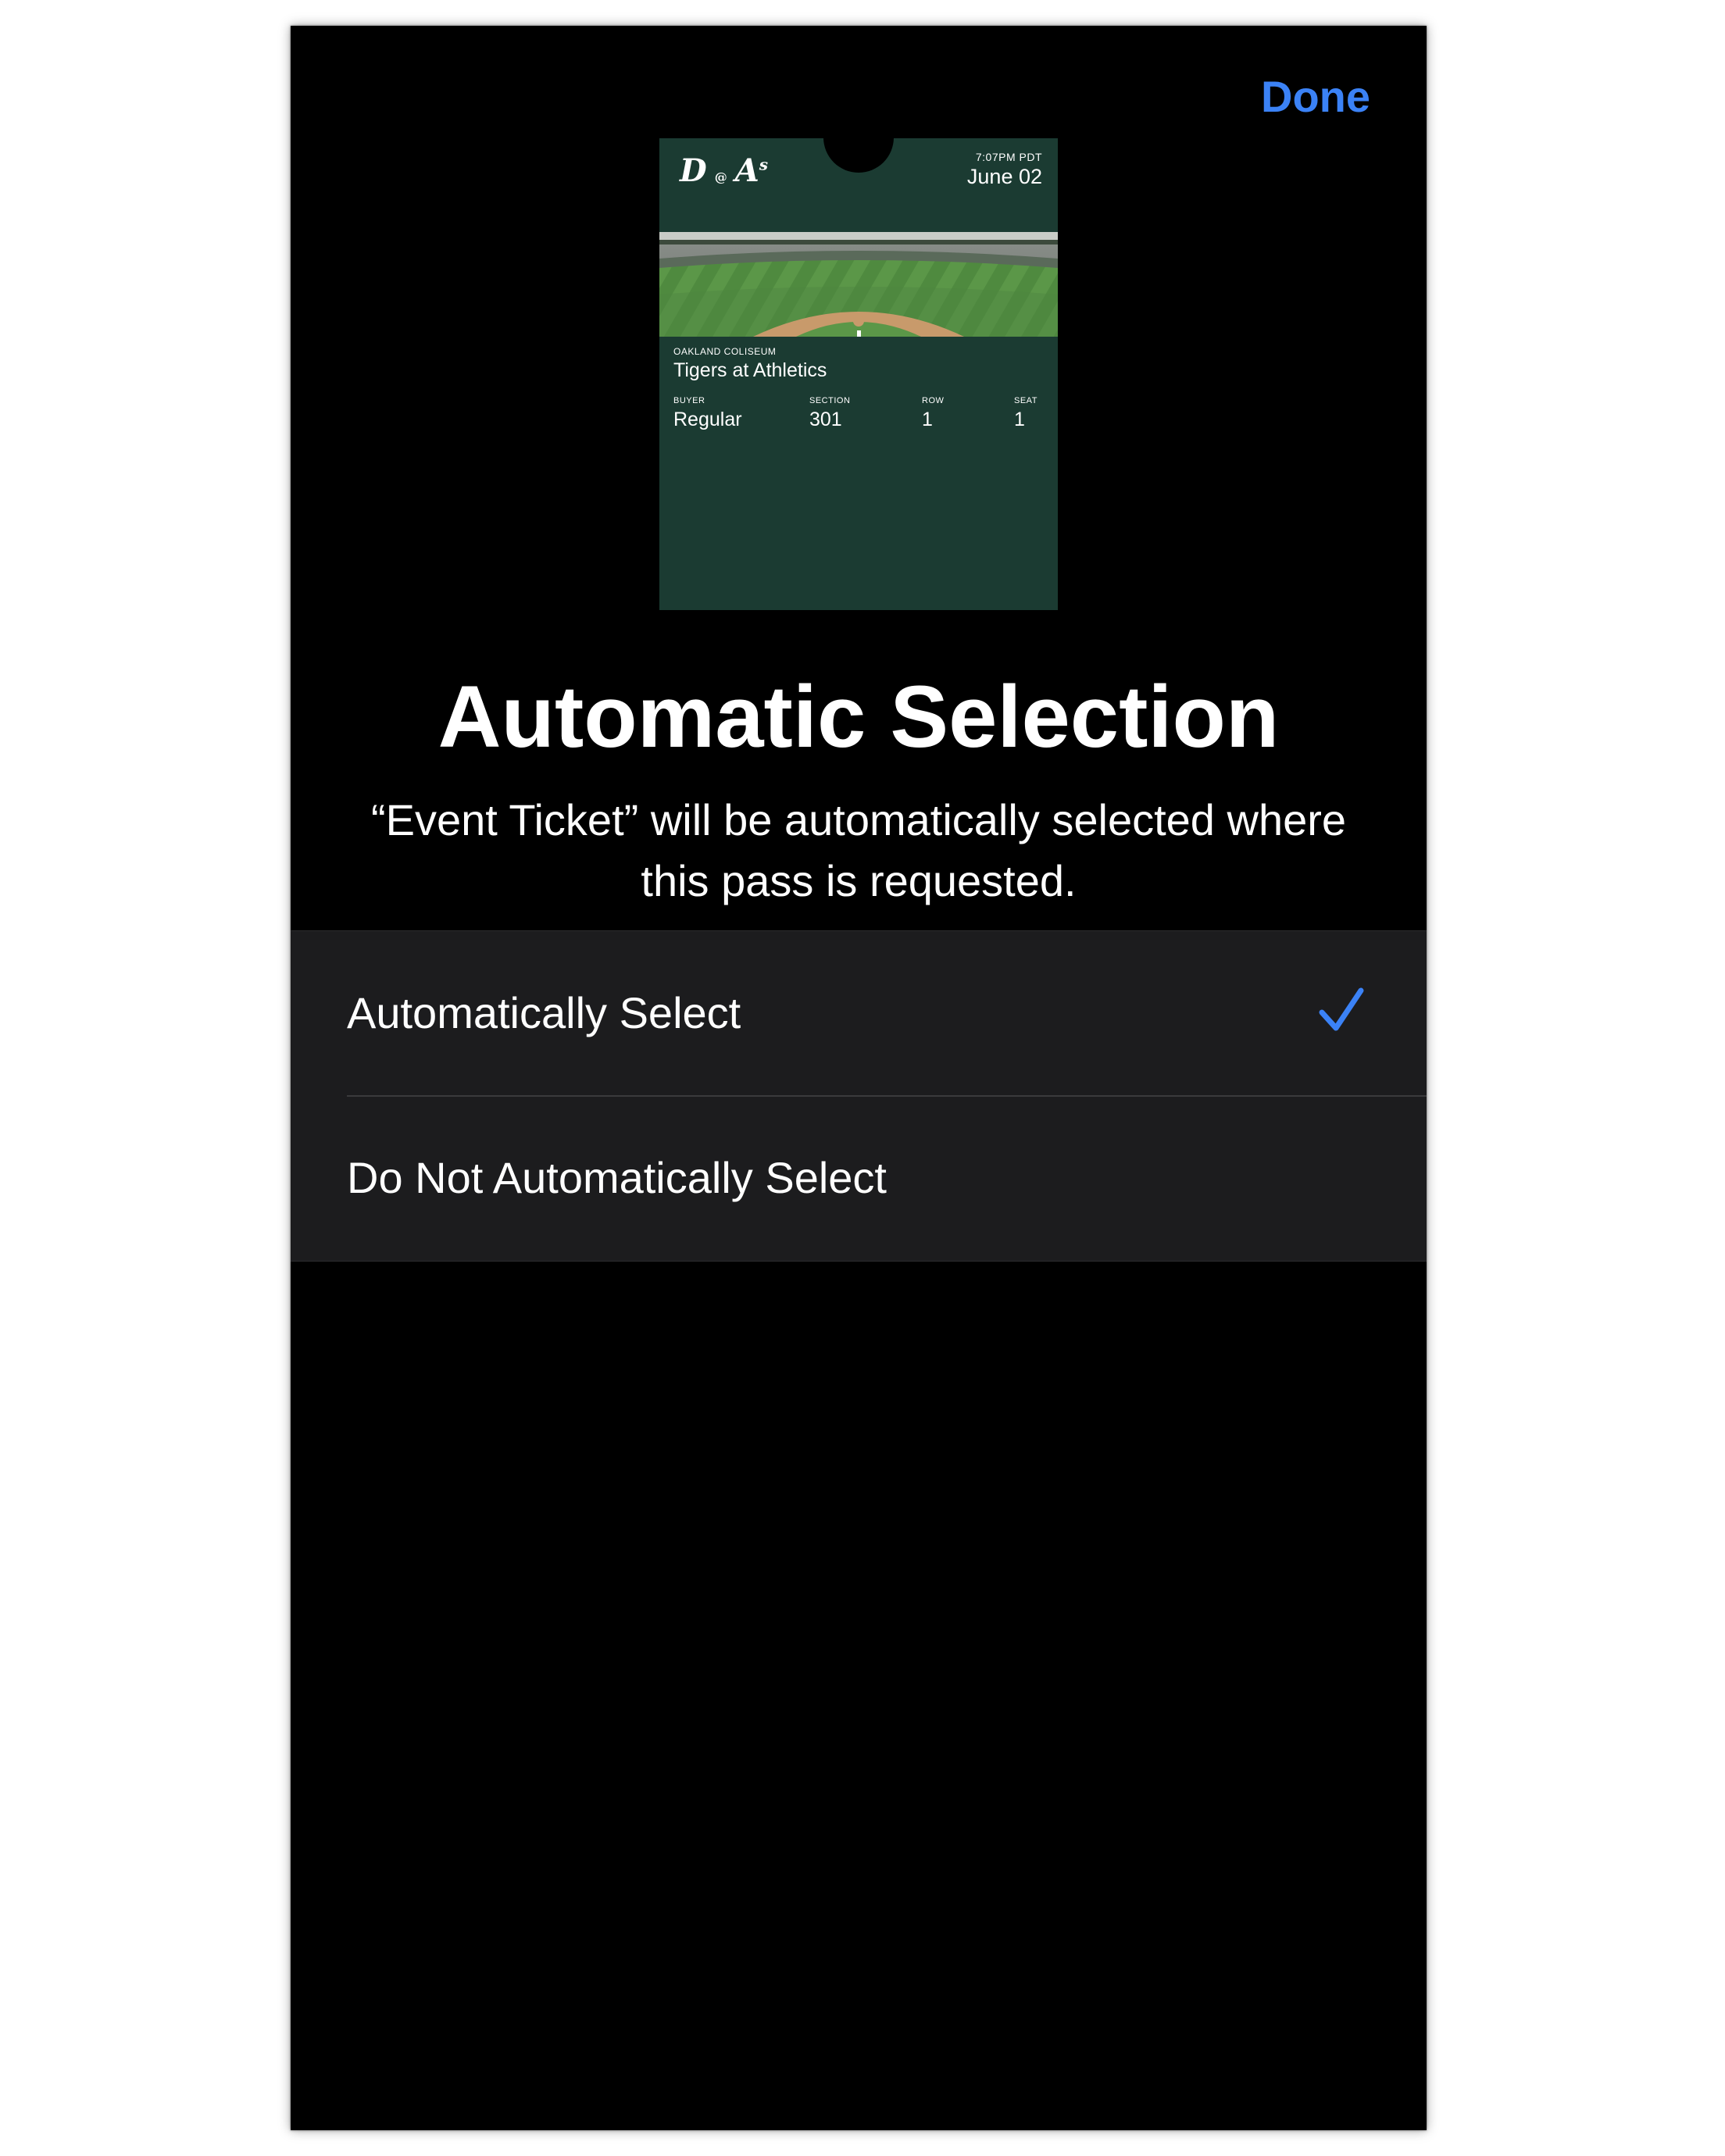  Describe the element at coordinates (750, 370) in the screenshot. I see `pass-event-title: Tigers at Athletics` at that location.